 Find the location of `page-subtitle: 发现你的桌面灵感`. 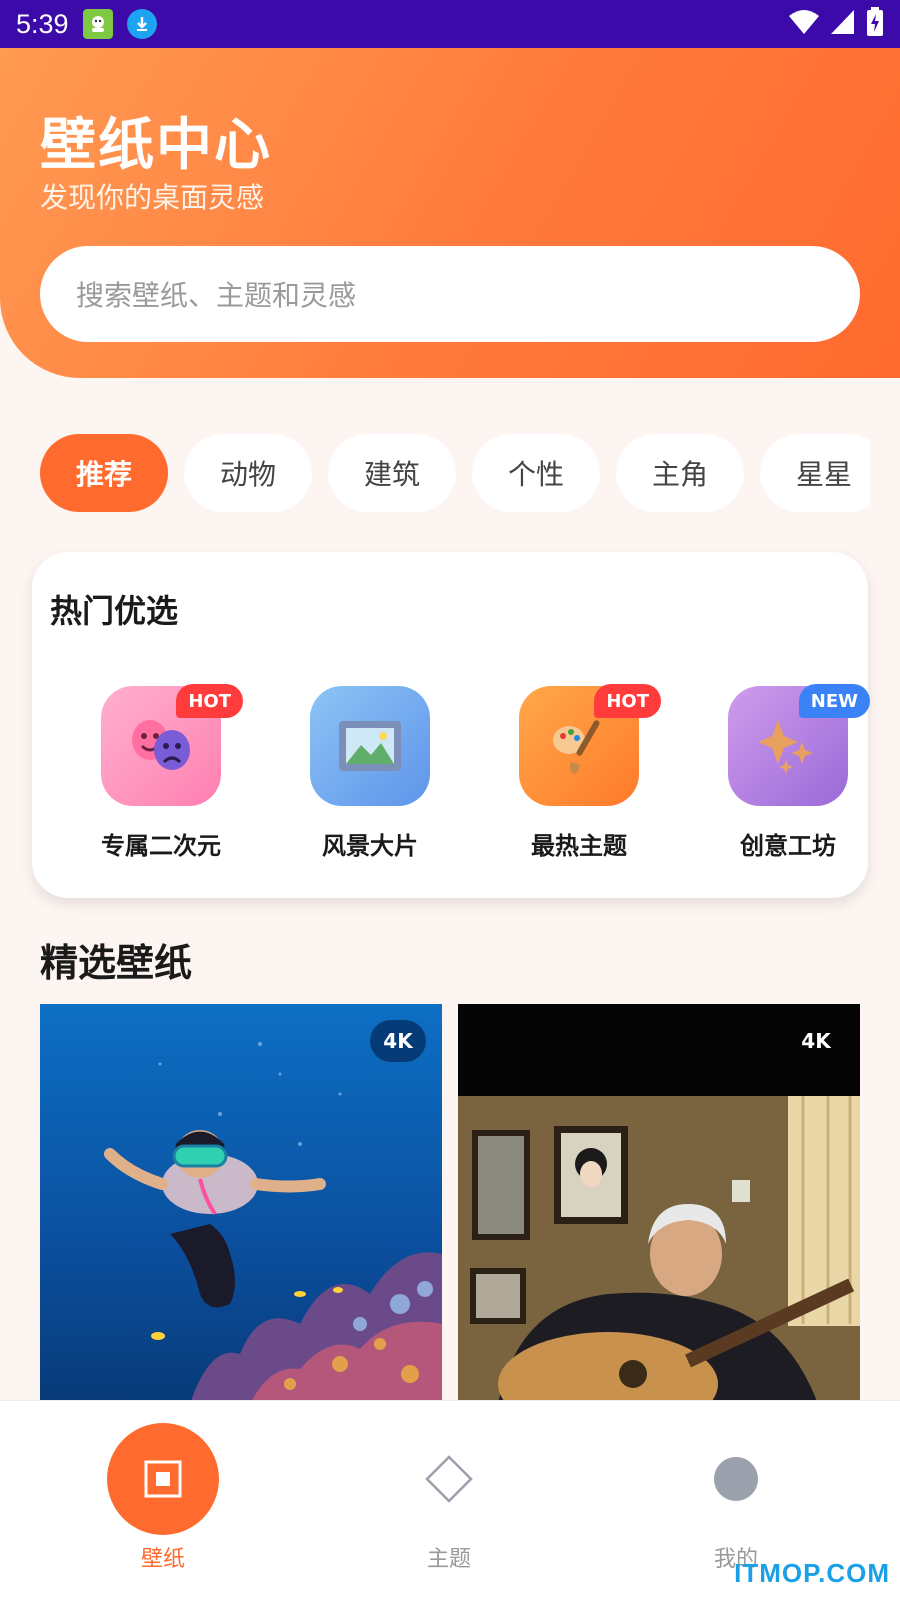

page-subtitle: 发现你的桌面灵感 is located at coordinates (152, 197).